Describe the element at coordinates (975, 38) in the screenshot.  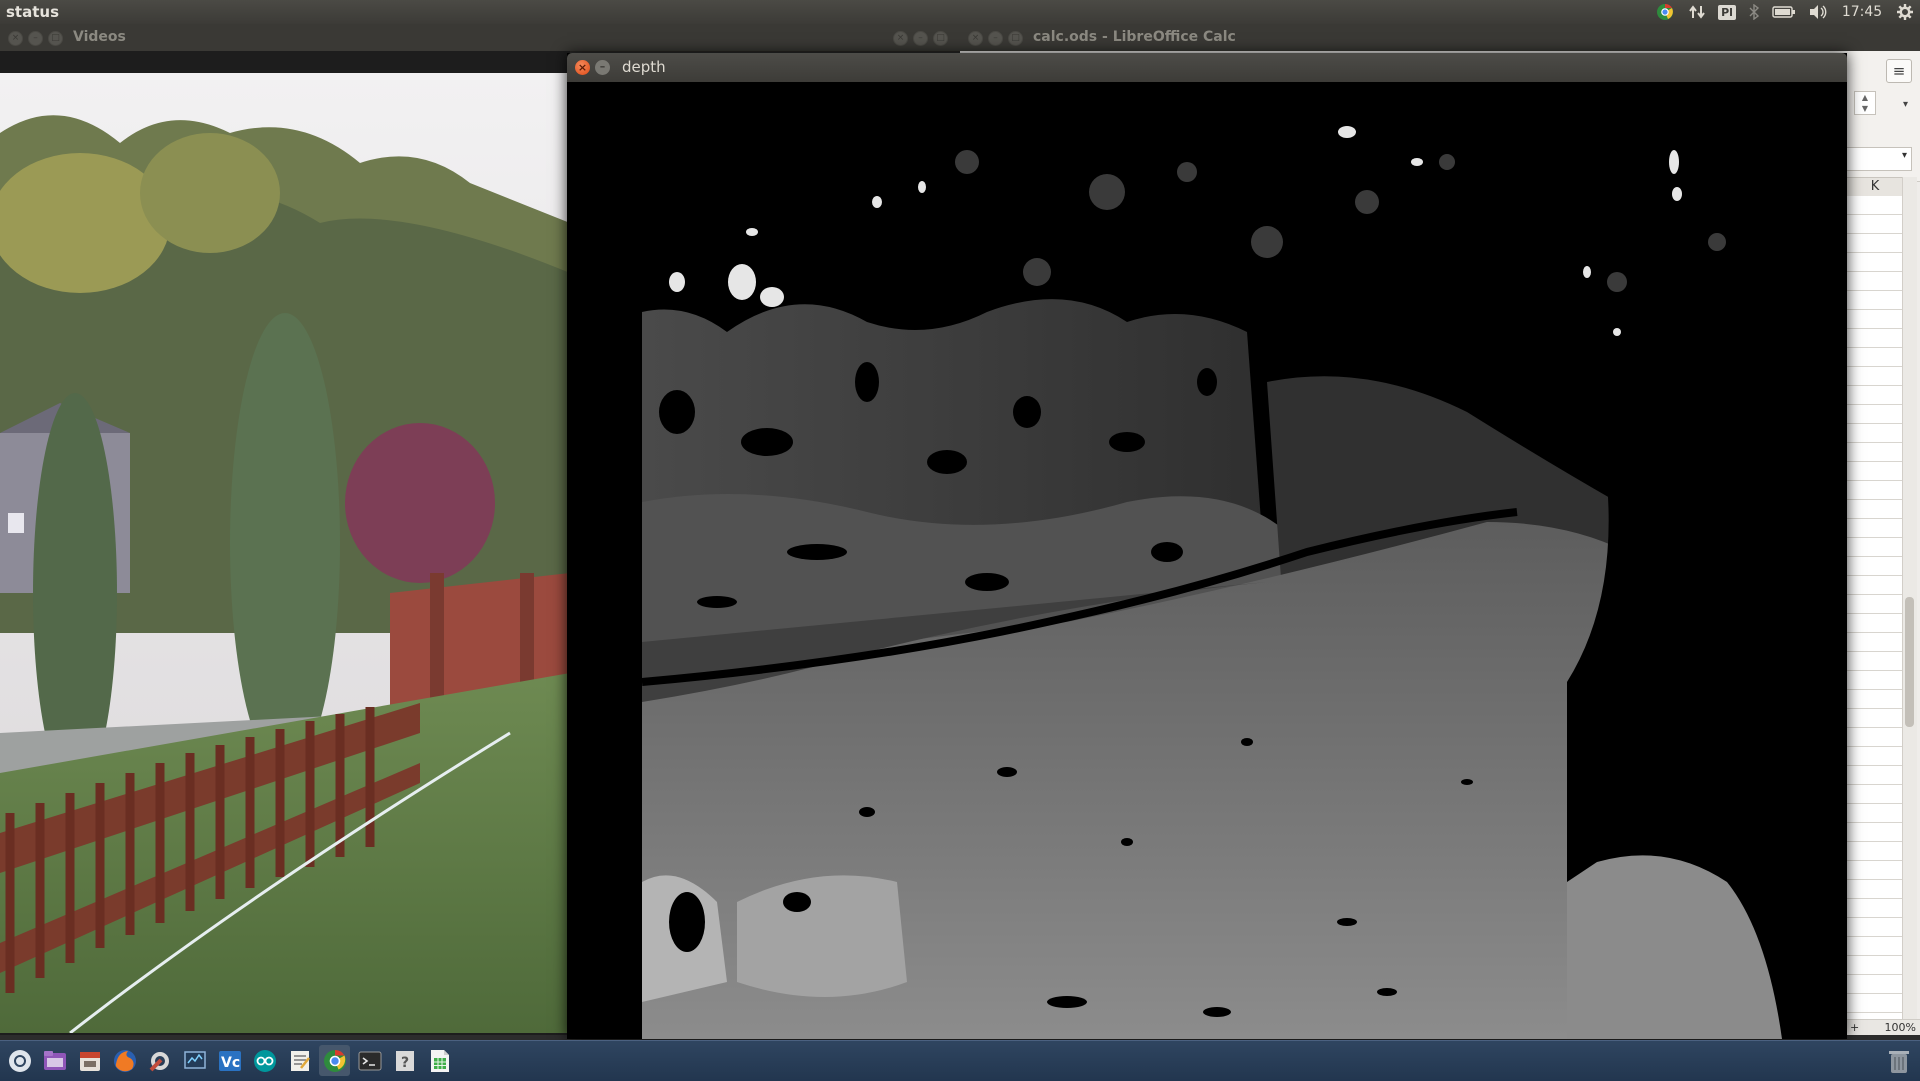
I see `calc-close-icon: ×` at that location.